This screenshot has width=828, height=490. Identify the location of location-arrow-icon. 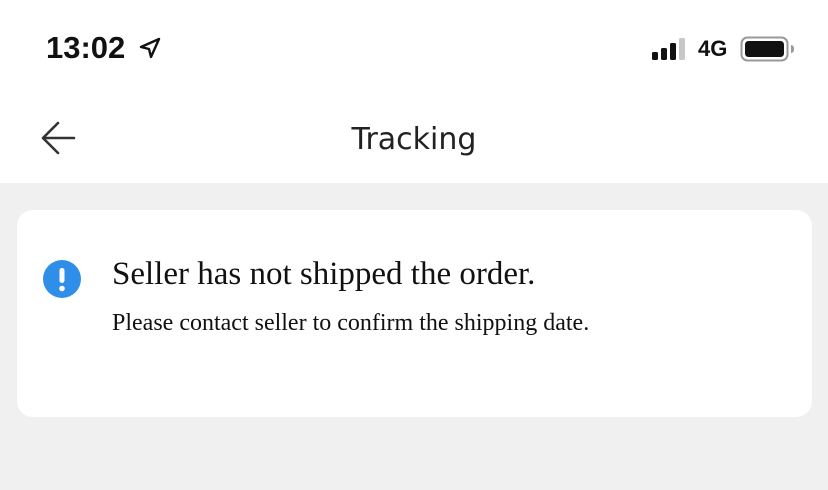
(150, 48).